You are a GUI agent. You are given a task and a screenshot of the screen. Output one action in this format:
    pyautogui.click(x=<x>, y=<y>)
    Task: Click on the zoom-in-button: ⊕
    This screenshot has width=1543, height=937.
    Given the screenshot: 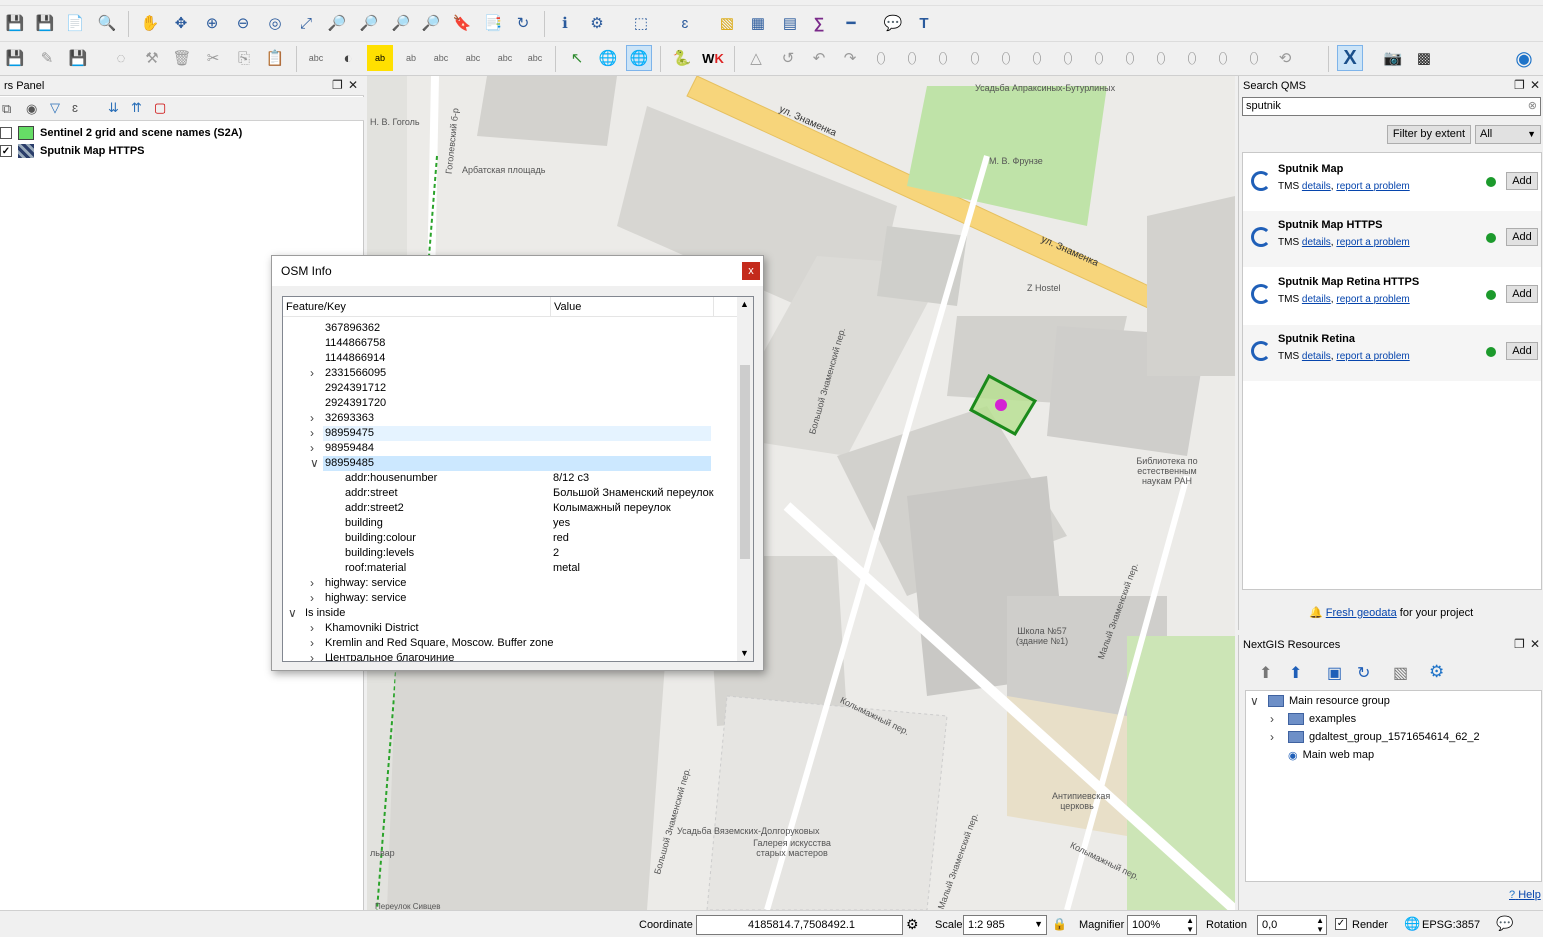 What is the action you would take?
    pyautogui.click(x=212, y=23)
    